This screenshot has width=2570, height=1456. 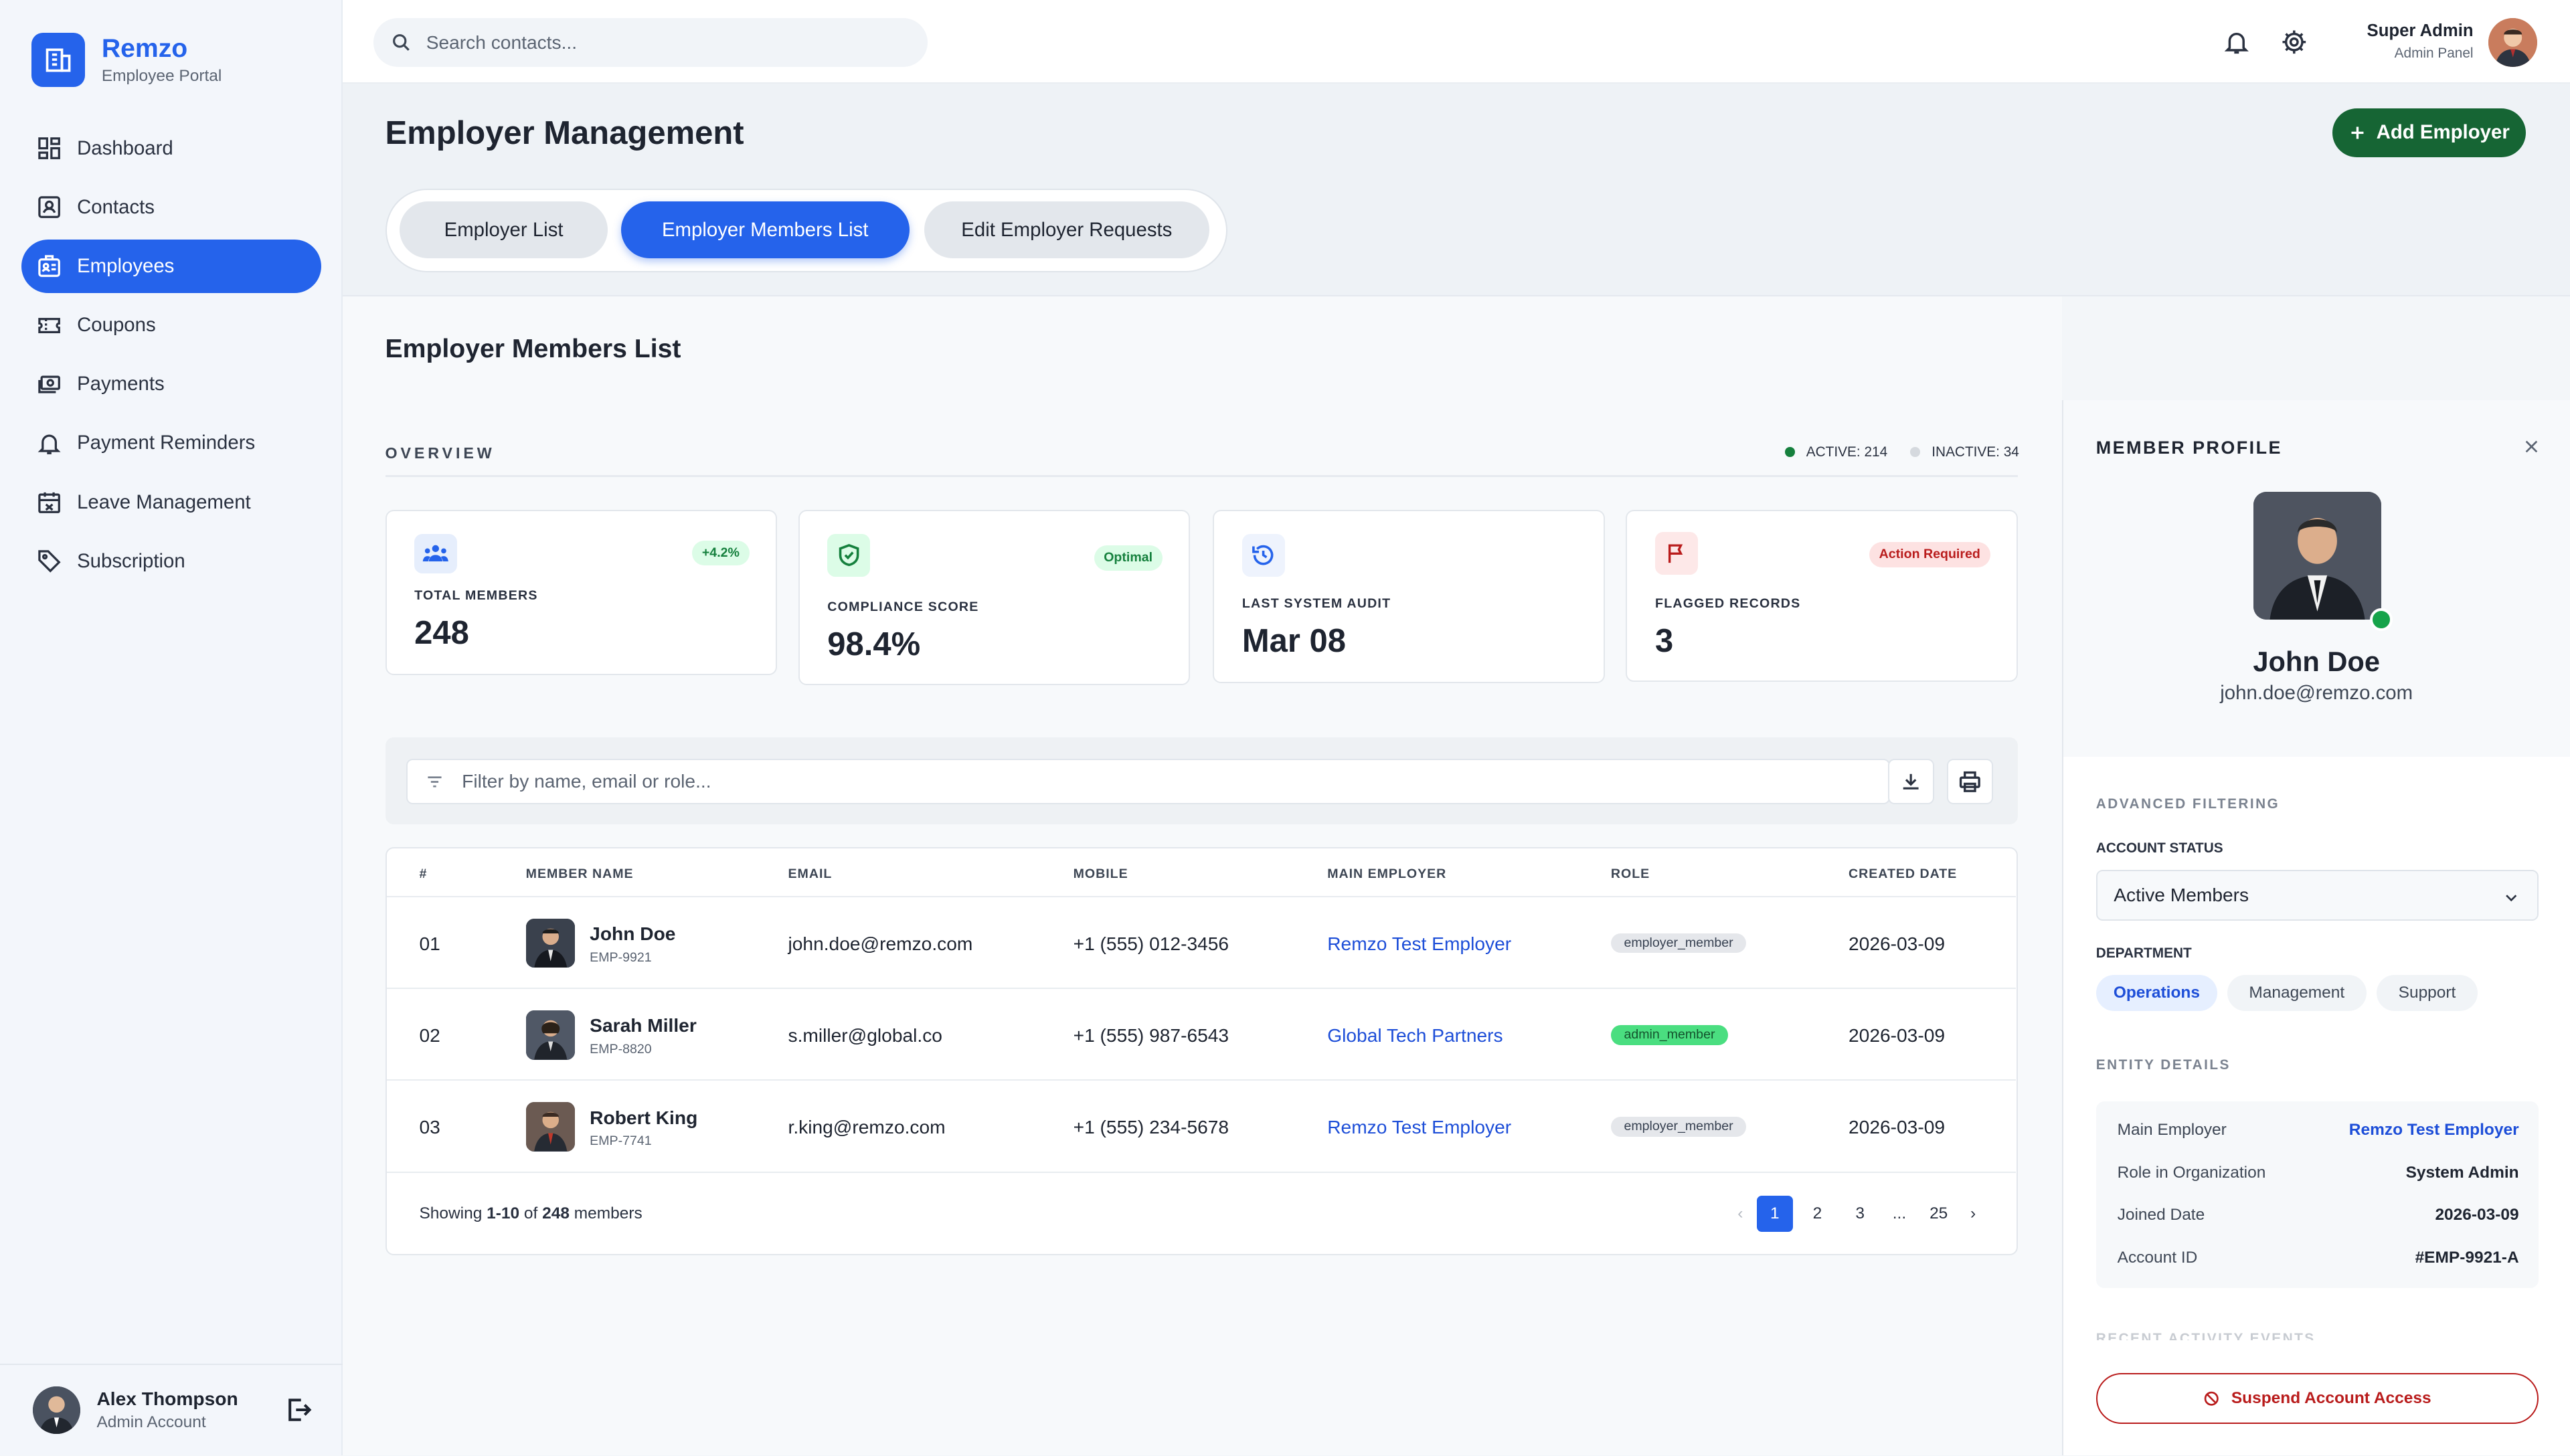 What do you see at coordinates (1822, 595) in the screenshot?
I see `stat-card-flagged-records: Action Required FLAGGED RECORDS 3` at bounding box center [1822, 595].